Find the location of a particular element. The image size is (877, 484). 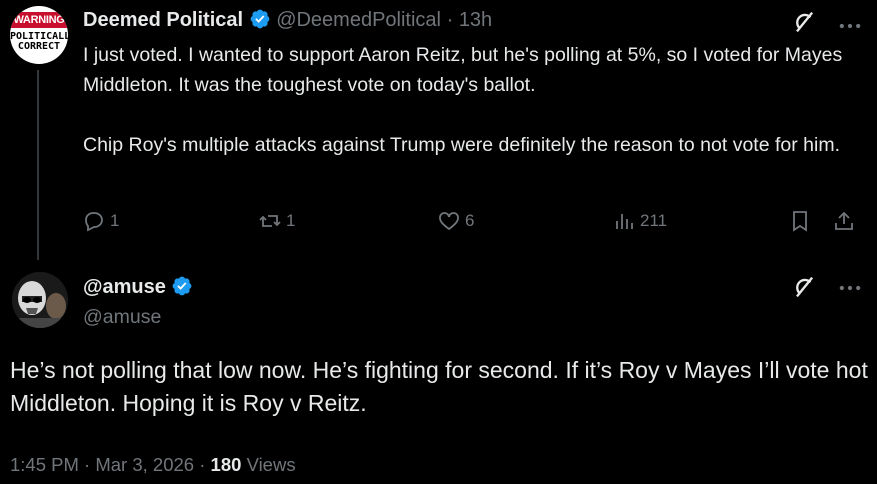

bookmark-icon is located at coordinates (800, 221).